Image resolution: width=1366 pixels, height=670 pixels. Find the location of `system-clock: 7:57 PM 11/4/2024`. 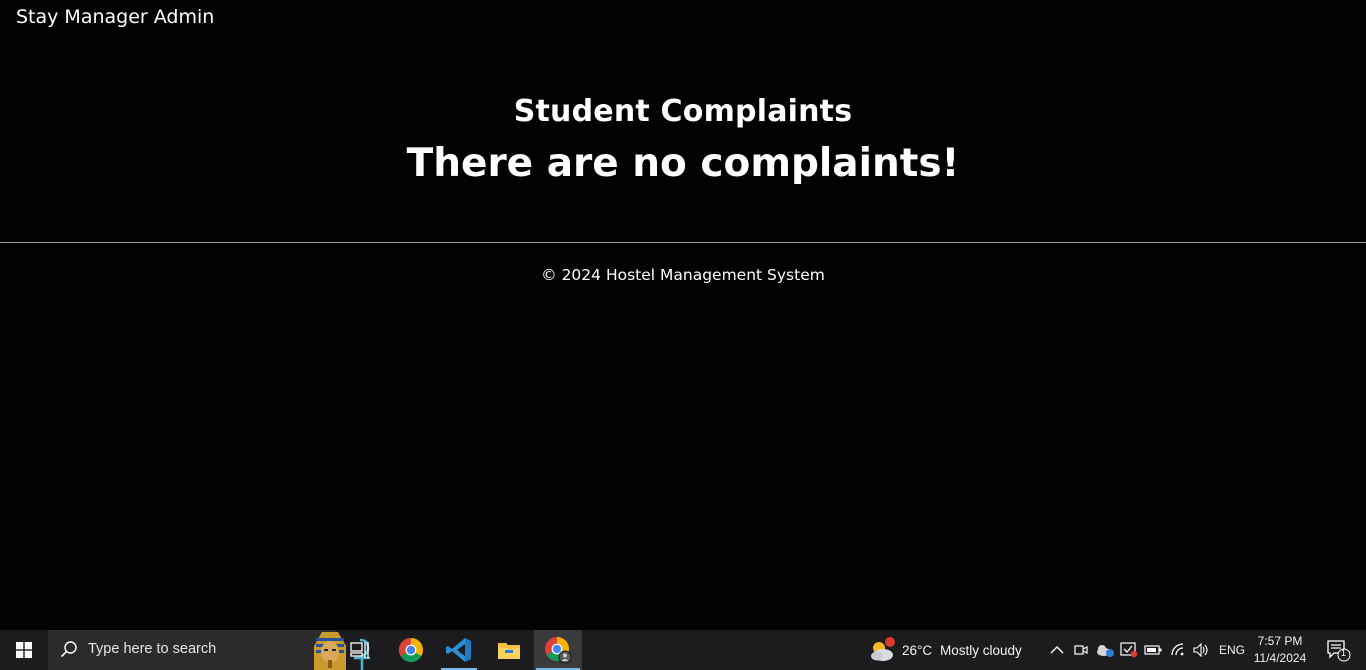

system-clock: 7:57 PM 11/4/2024 is located at coordinates (1280, 650).